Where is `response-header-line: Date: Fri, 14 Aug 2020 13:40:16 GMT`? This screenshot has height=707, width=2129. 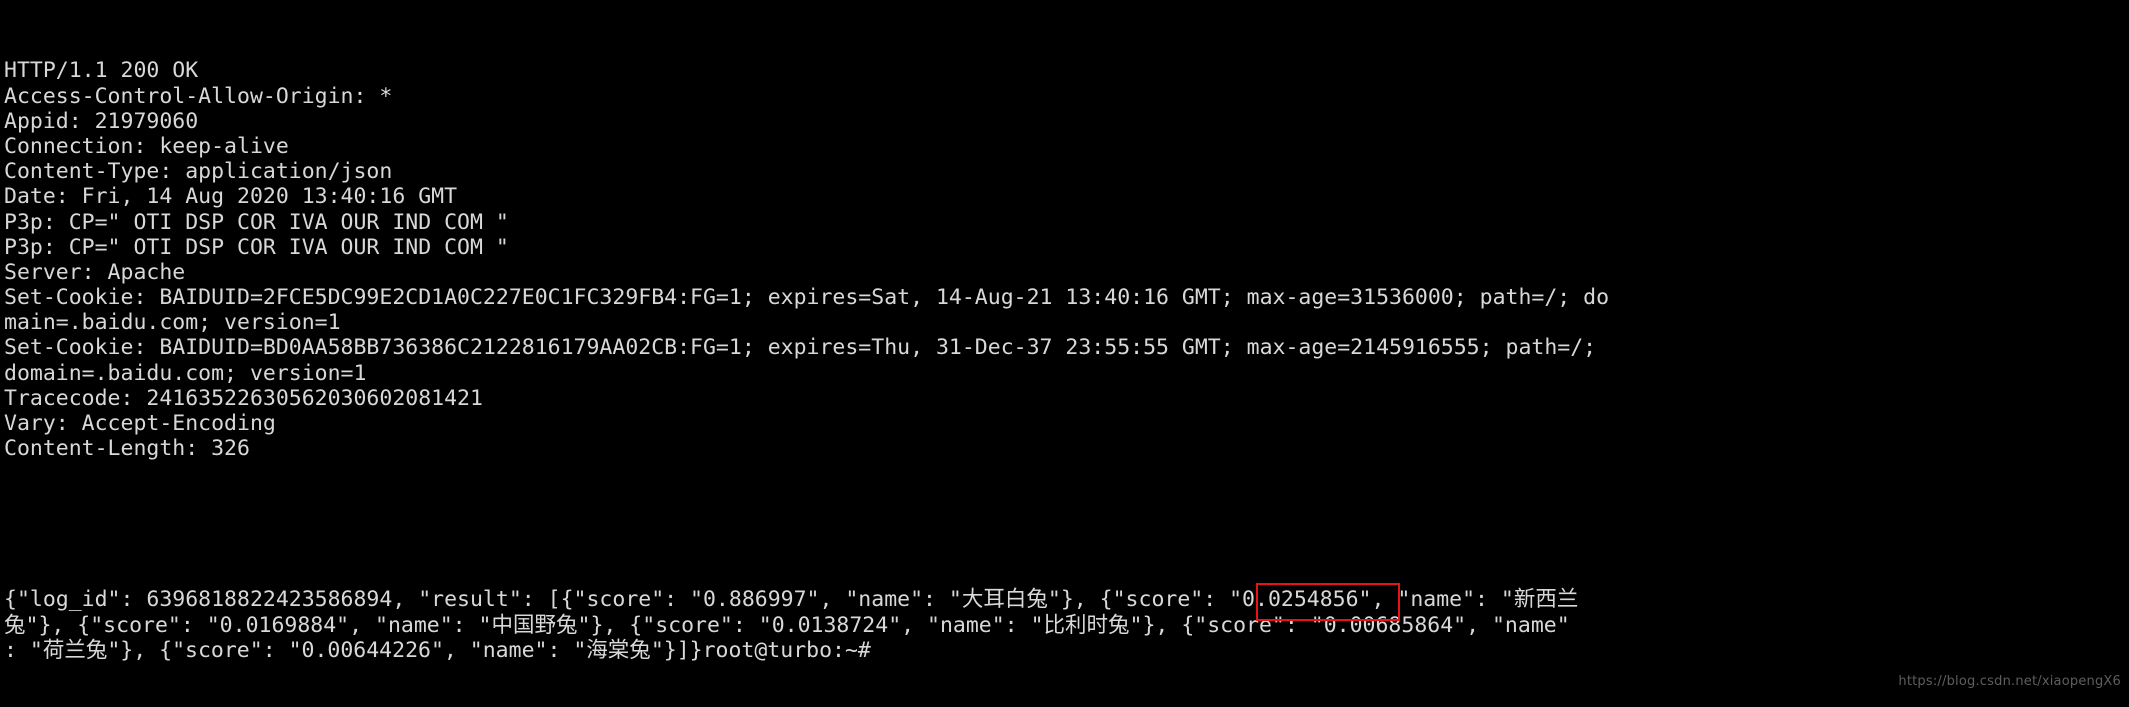
response-header-line: Date: Fri, 14 Aug 2020 13:40:16 GMT is located at coordinates (231, 197).